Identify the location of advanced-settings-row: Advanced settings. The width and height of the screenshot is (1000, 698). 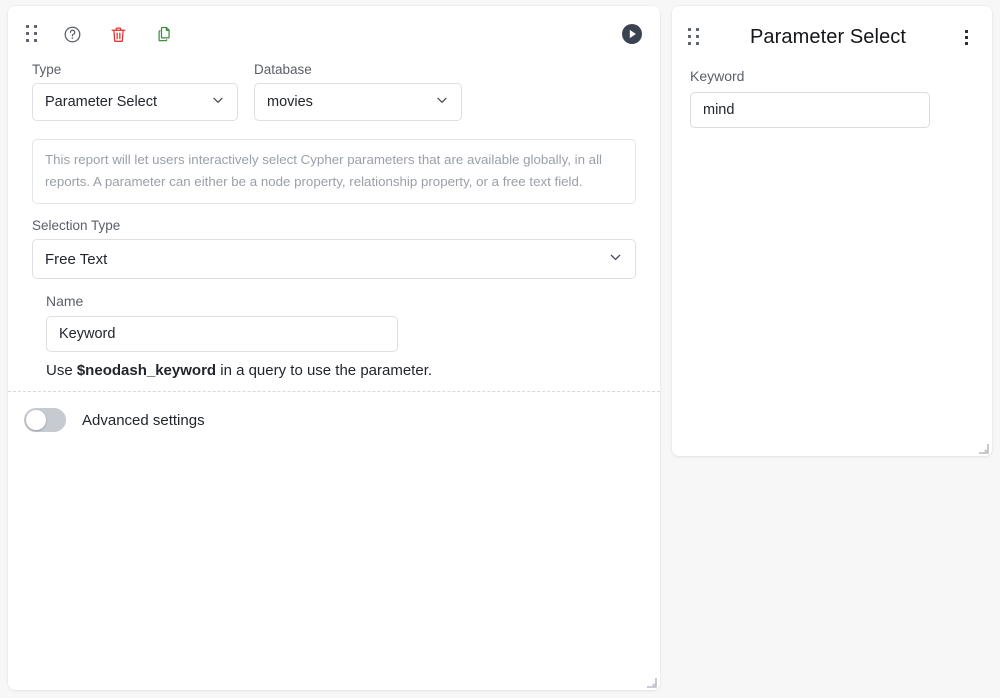
(114, 420).